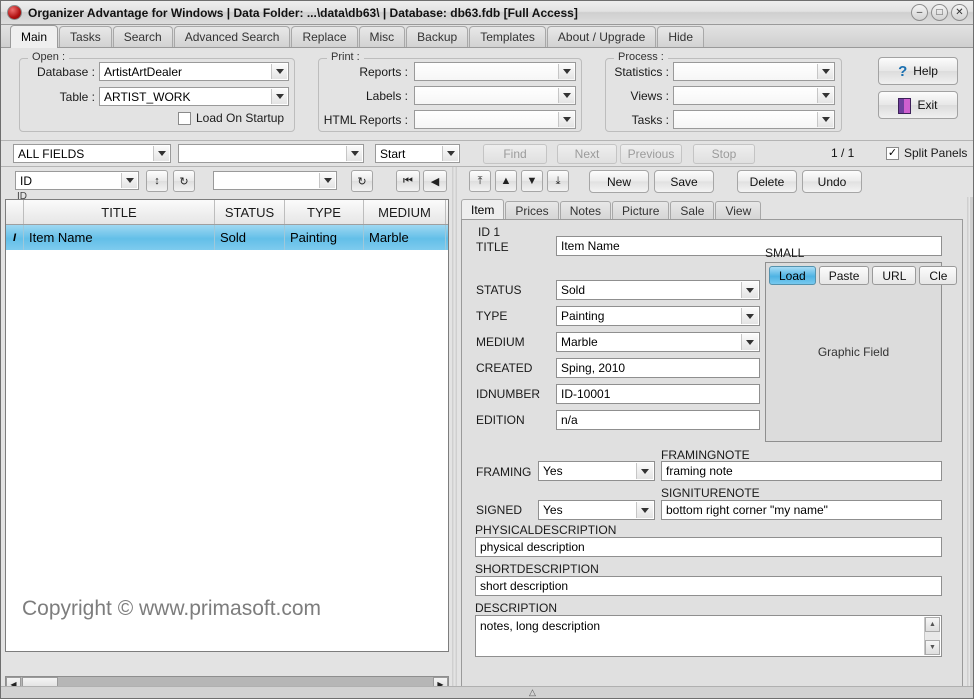 The width and height of the screenshot is (974, 699). Describe the element at coordinates (483, 209) in the screenshot. I see `tab-item: Item` at that location.